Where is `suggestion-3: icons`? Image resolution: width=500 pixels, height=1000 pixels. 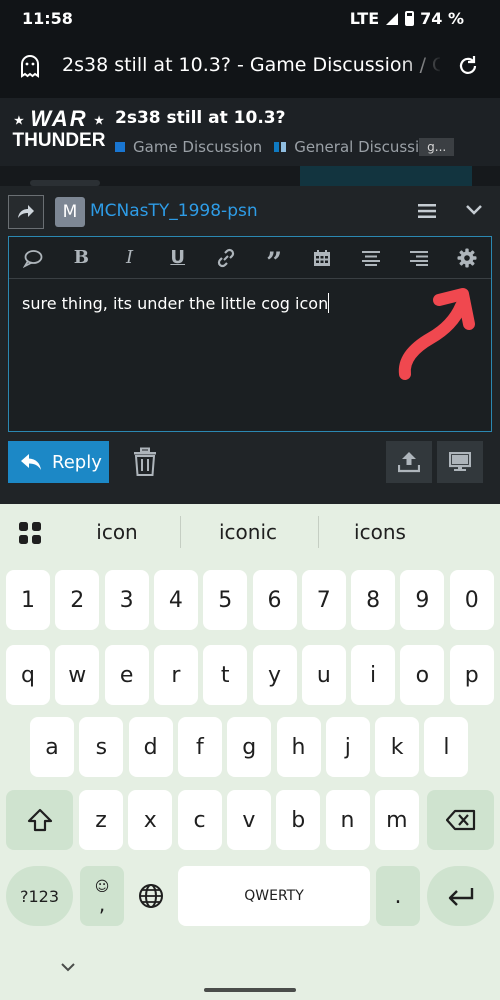
suggestion-3: icons is located at coordinates (380, 532).